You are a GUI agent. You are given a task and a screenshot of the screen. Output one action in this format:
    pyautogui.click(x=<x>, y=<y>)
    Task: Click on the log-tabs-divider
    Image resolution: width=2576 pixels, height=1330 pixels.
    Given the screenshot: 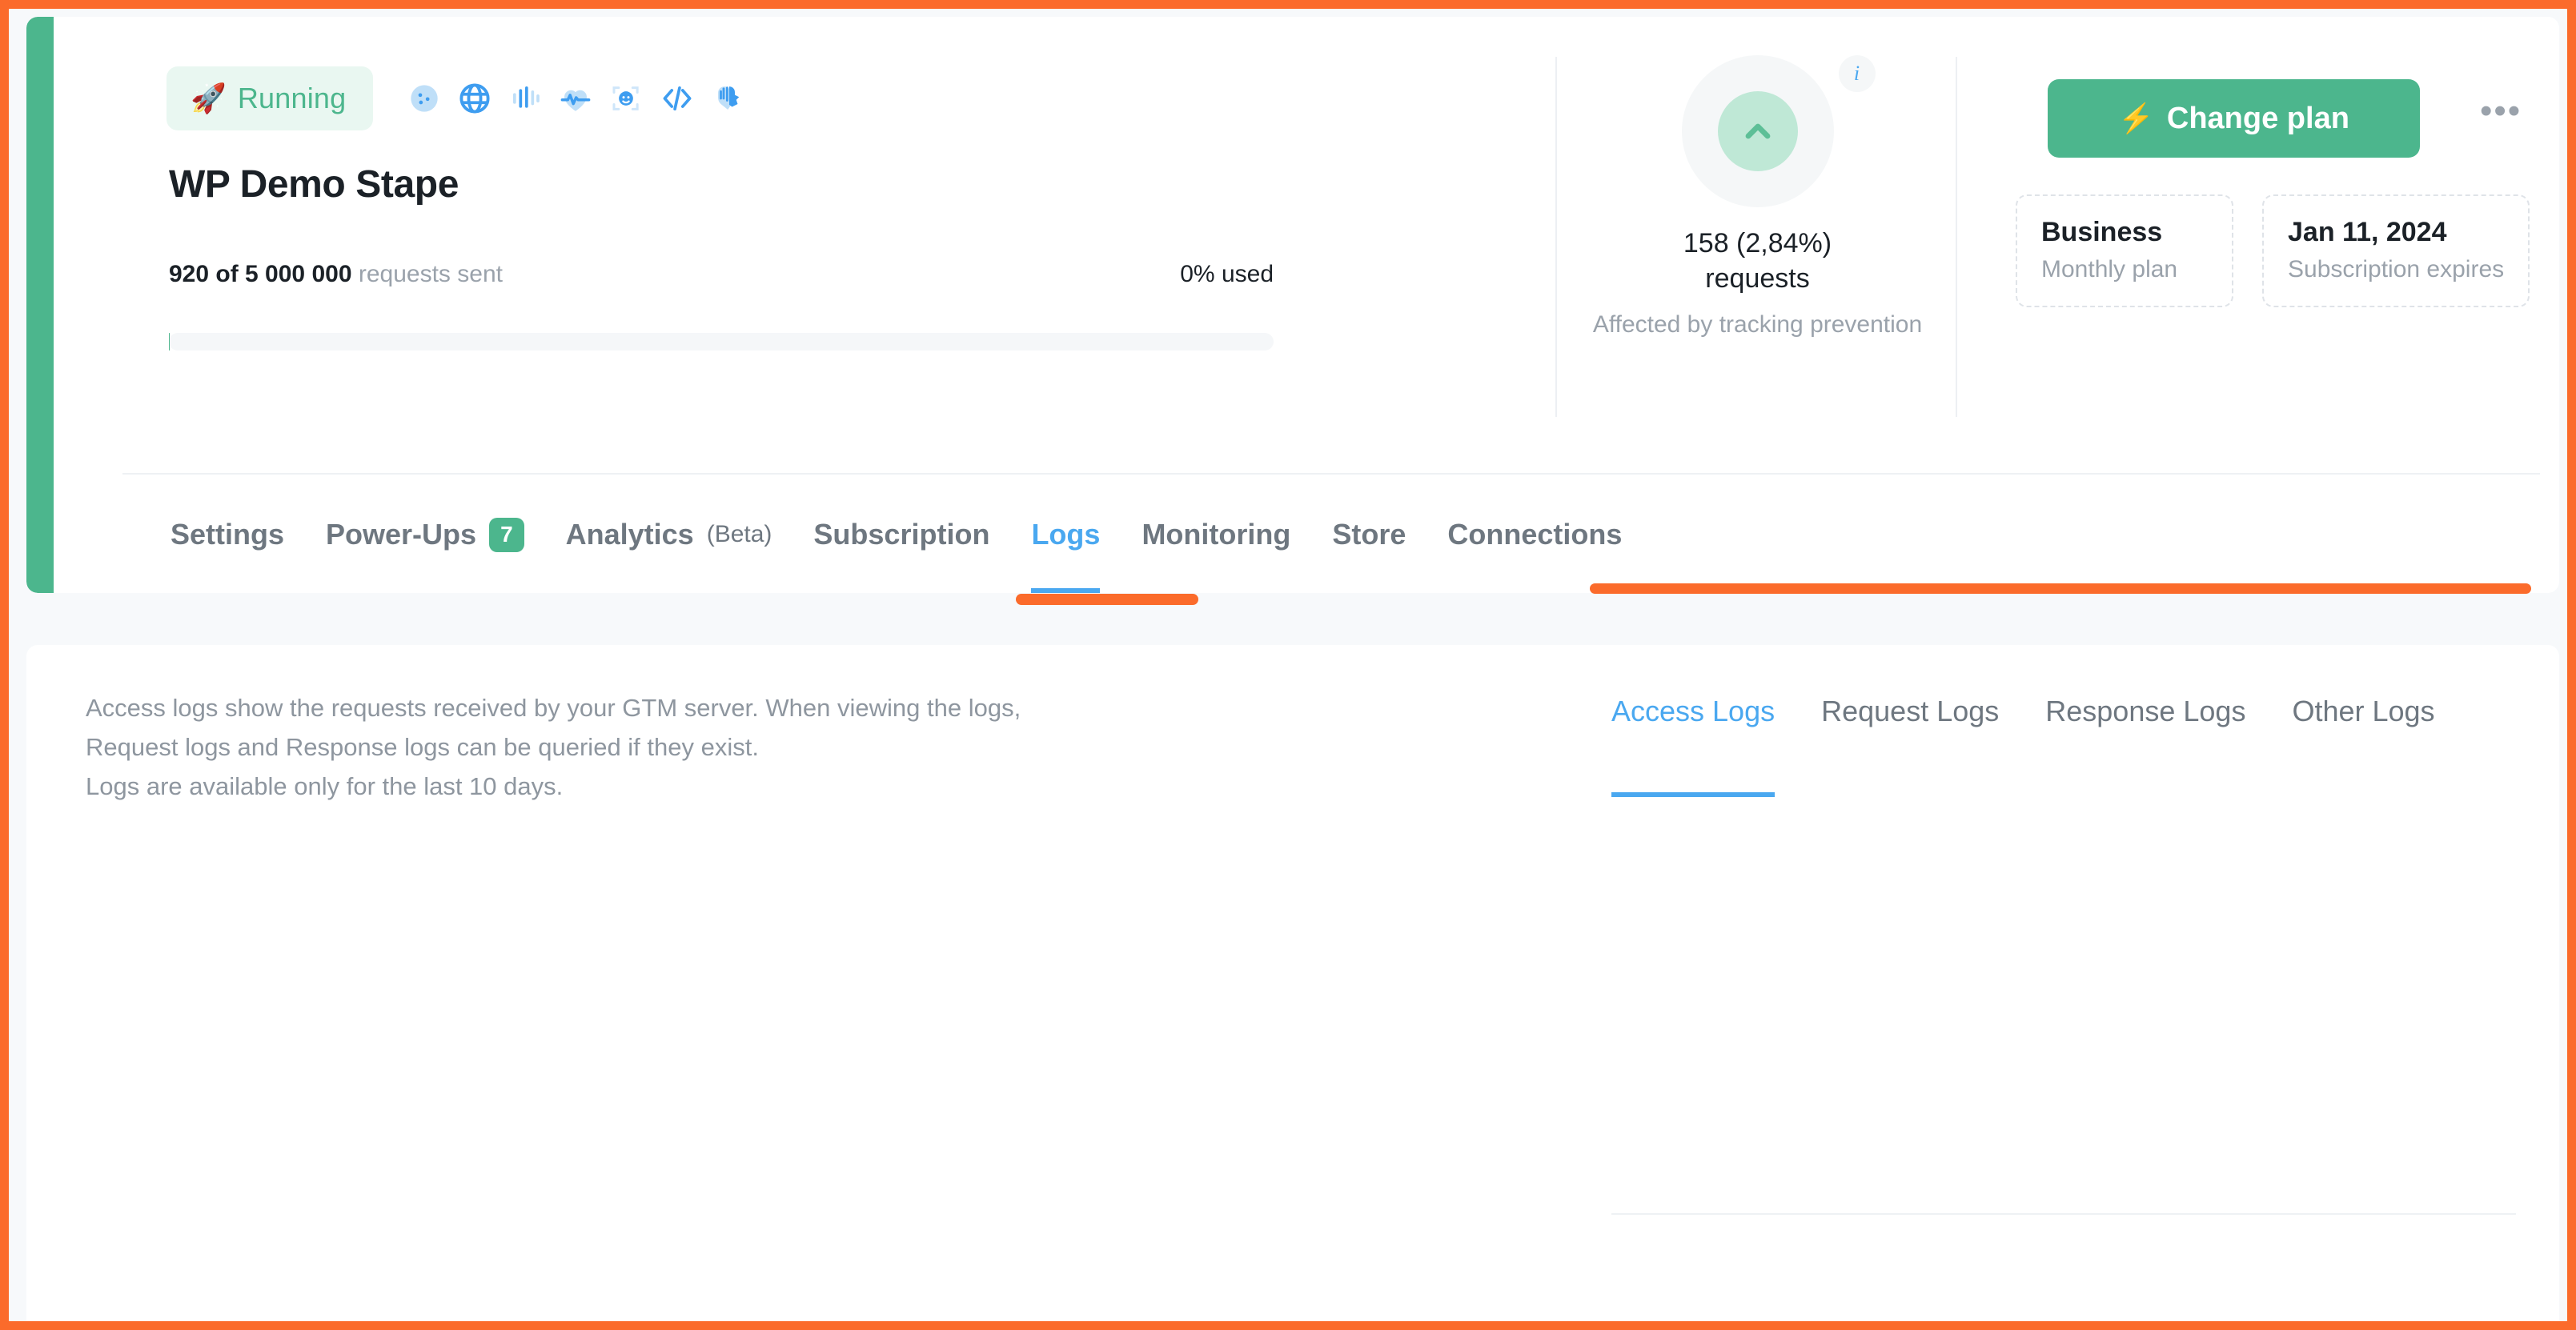 What is the action you would take?
    pyautogui.click(x=2063, y=1214)
    